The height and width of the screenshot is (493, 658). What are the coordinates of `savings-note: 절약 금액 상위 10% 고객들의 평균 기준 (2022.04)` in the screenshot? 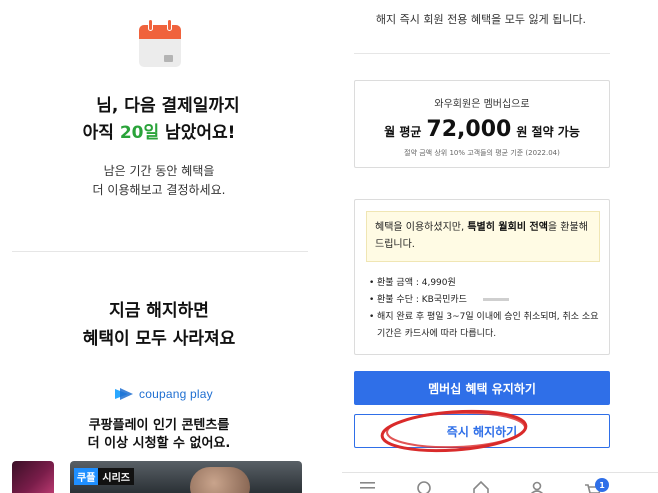 It's located at (482, 153).